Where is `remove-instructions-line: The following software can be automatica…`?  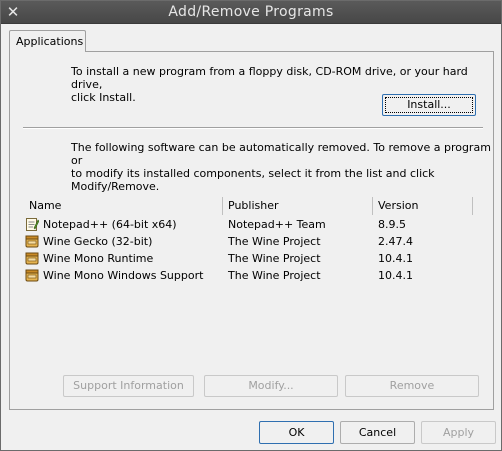 remove-instructions-line: The following software can be automatica… is located at coordinates (281, 154).